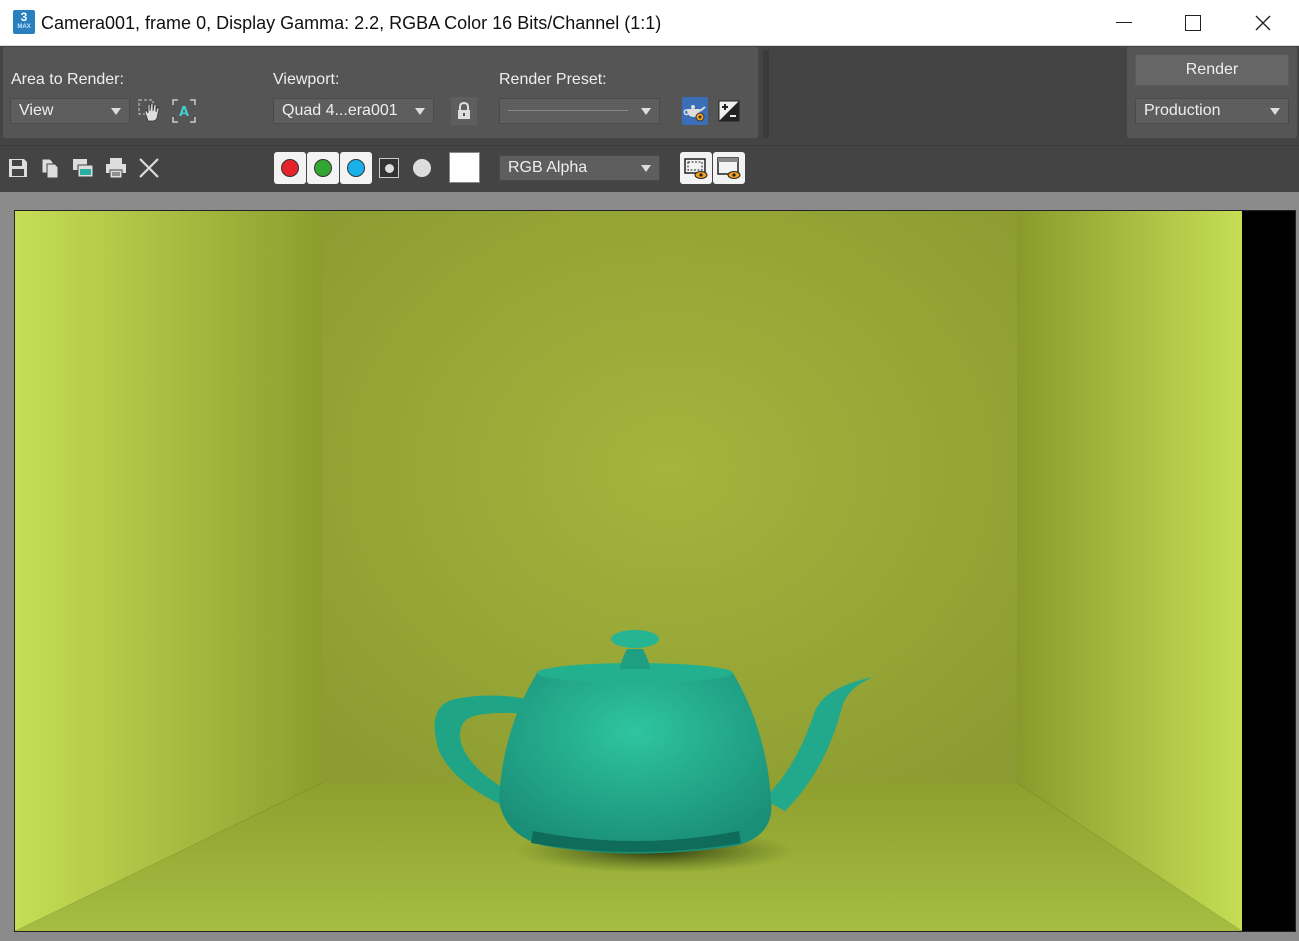  I want to click on clone-window-icon, so click(83, 168).